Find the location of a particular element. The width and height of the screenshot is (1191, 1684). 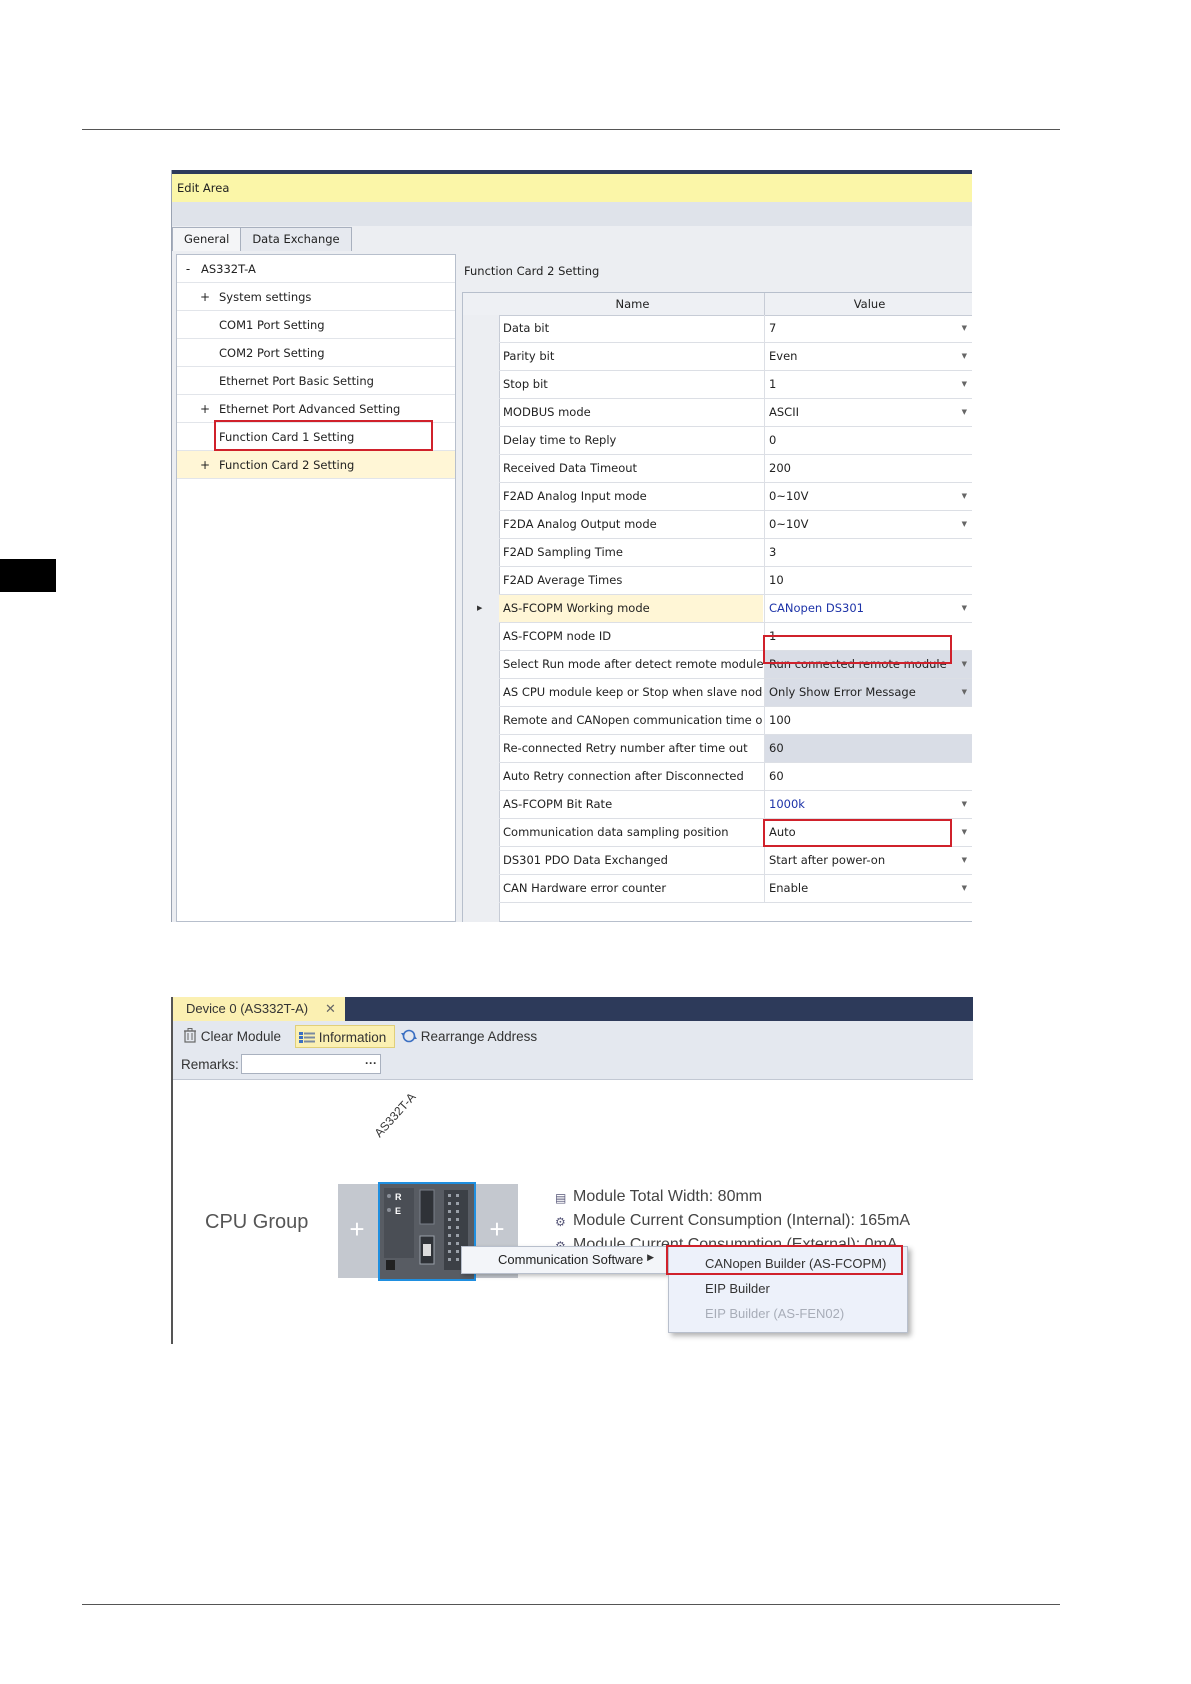

tree-item-label: Ethernet Port Advanced Setting is located at coordinates (310, 409).